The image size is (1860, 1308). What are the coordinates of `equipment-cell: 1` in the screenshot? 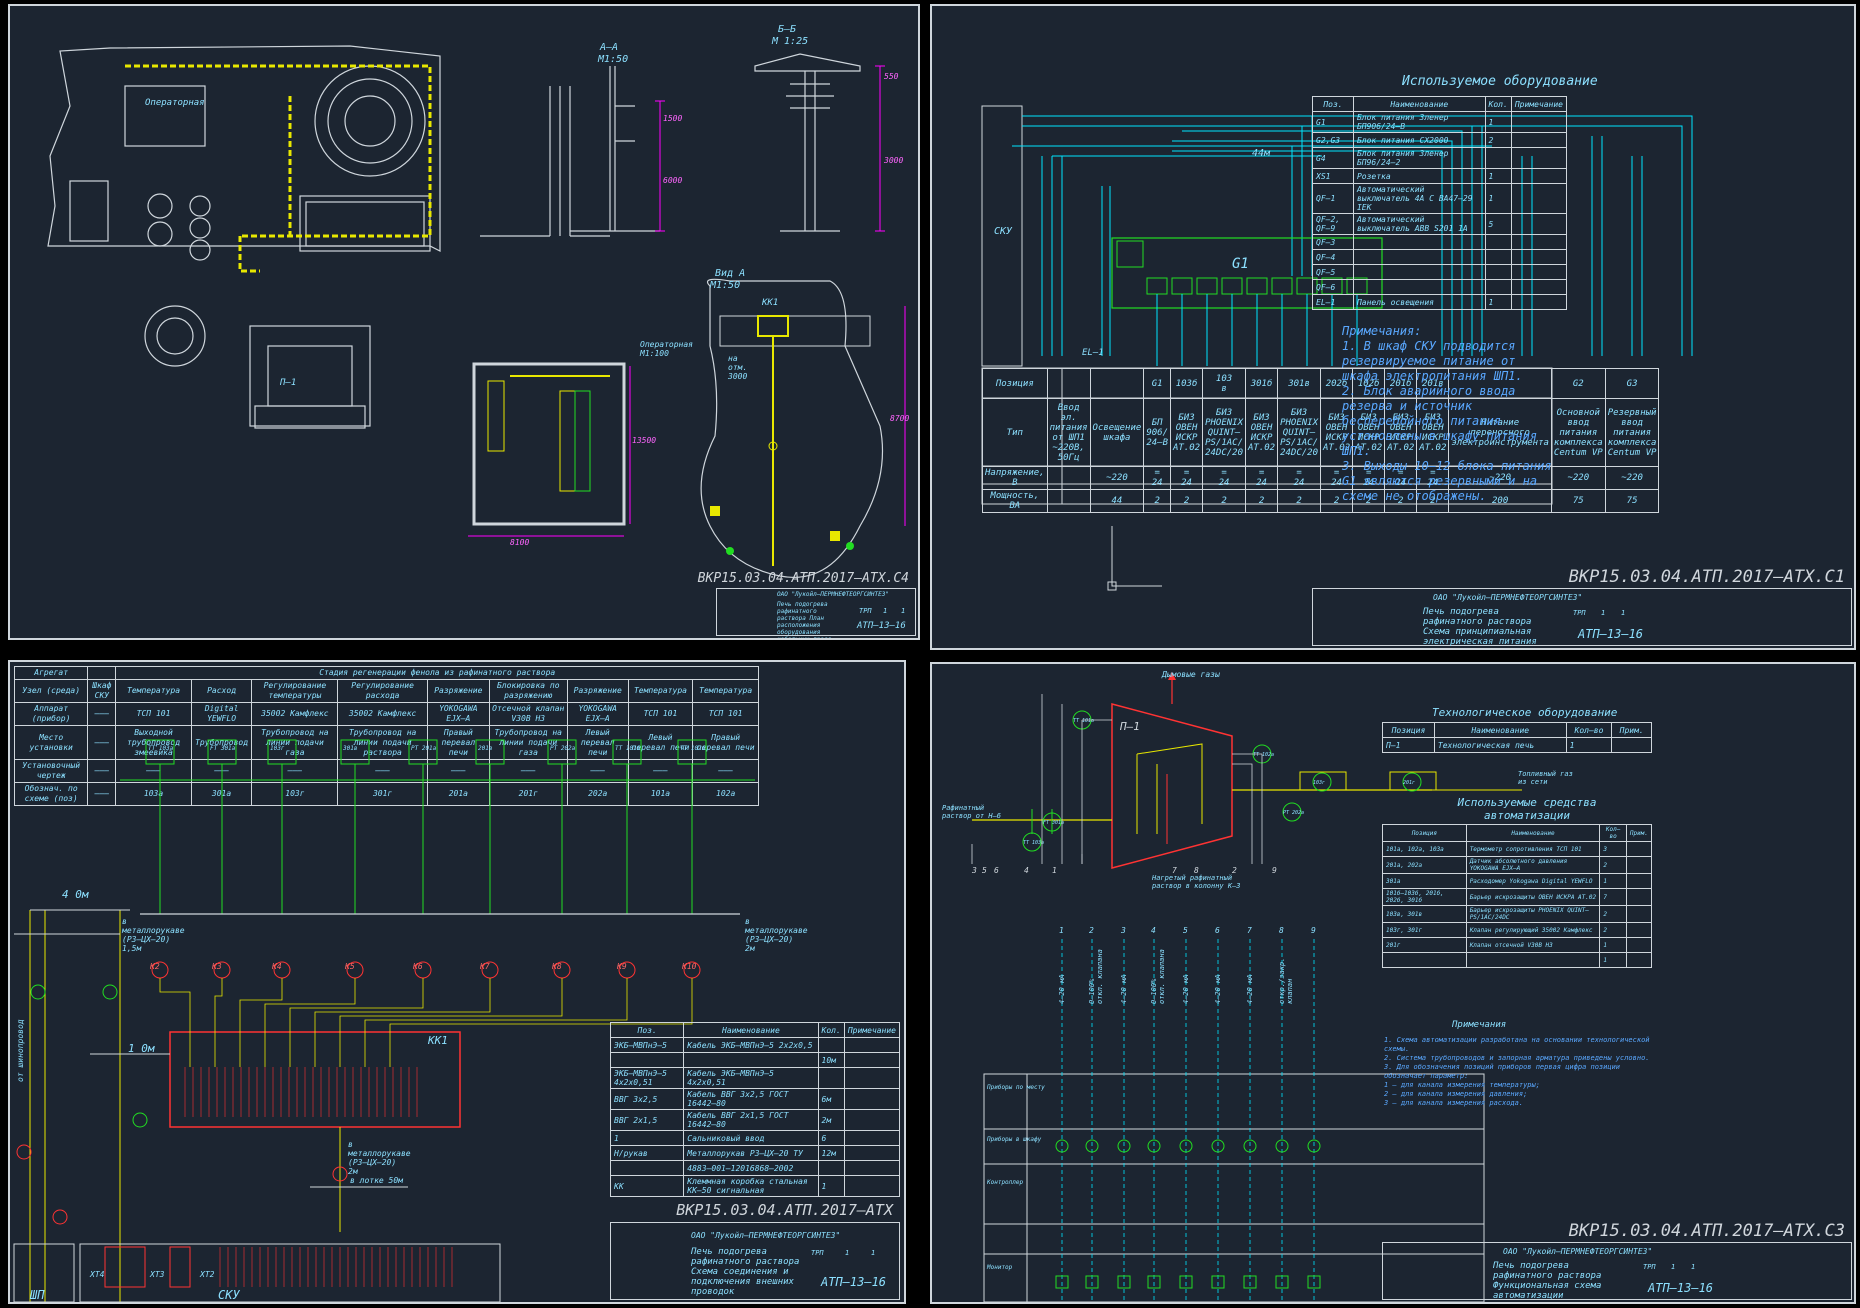 It's located at (1498, 176).